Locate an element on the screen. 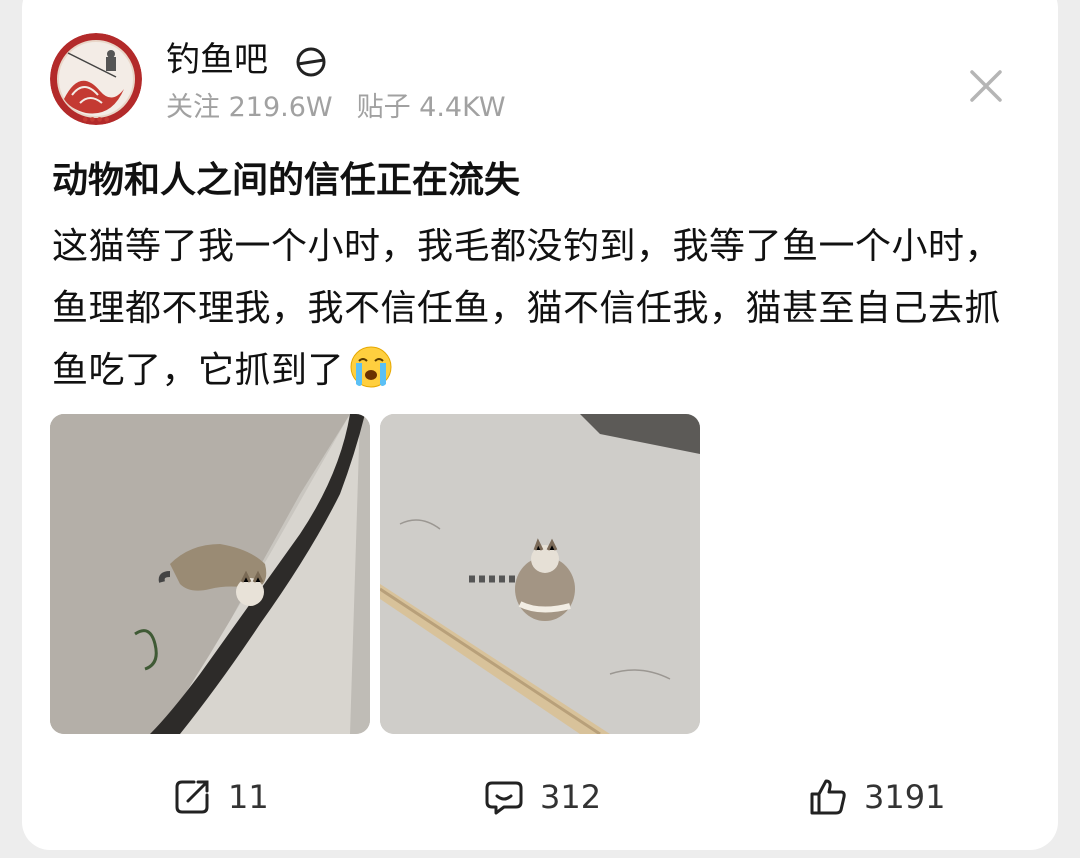 This screenshot has width=1080, height=858. fishing-forum-logo-icon: ● ● ● ● is located at coordinates (96, 79).